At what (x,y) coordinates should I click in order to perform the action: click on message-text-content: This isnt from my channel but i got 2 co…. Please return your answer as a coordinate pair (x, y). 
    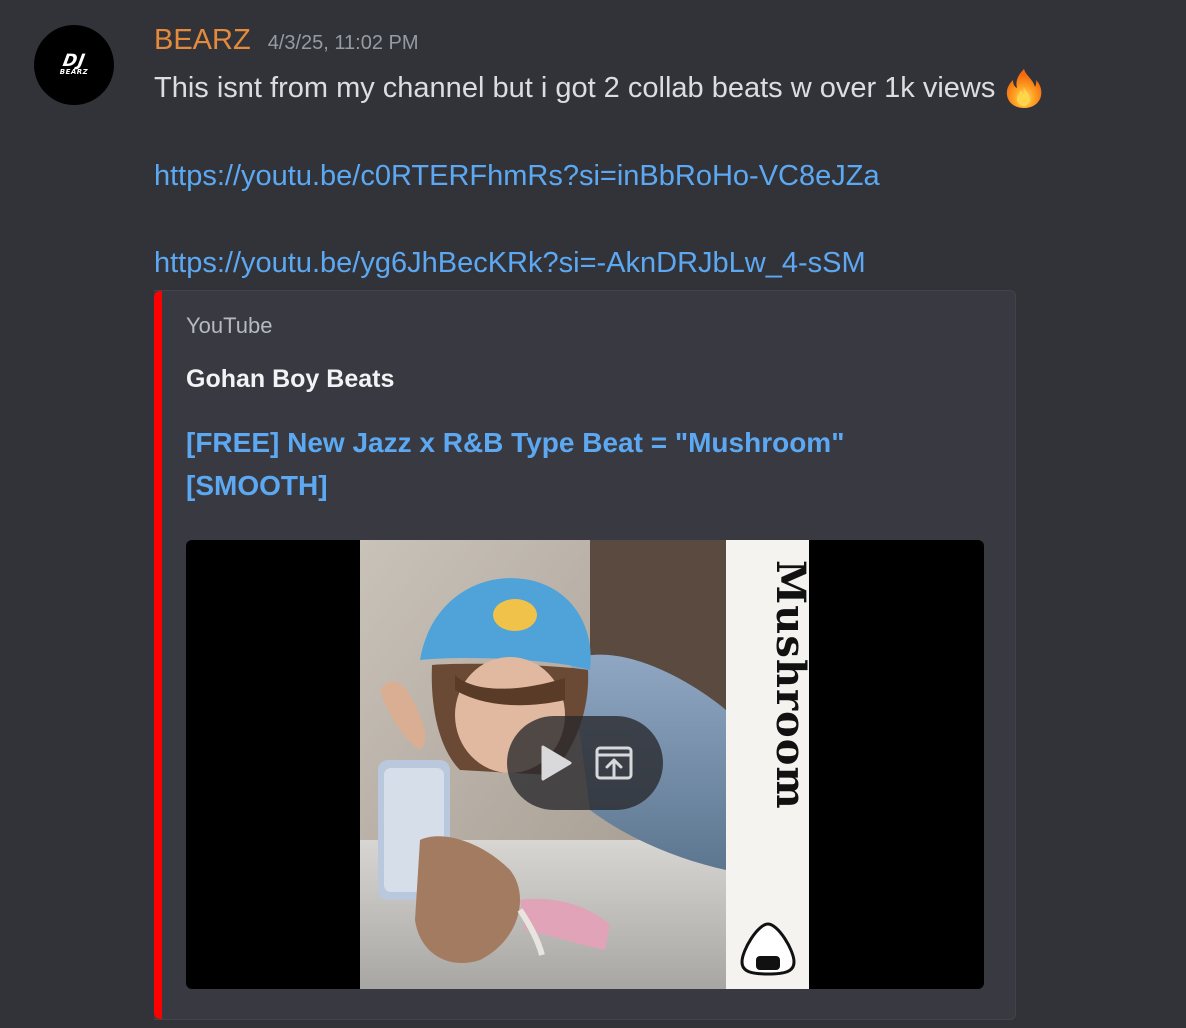
    Looking at the image, I should click on (575, 88).